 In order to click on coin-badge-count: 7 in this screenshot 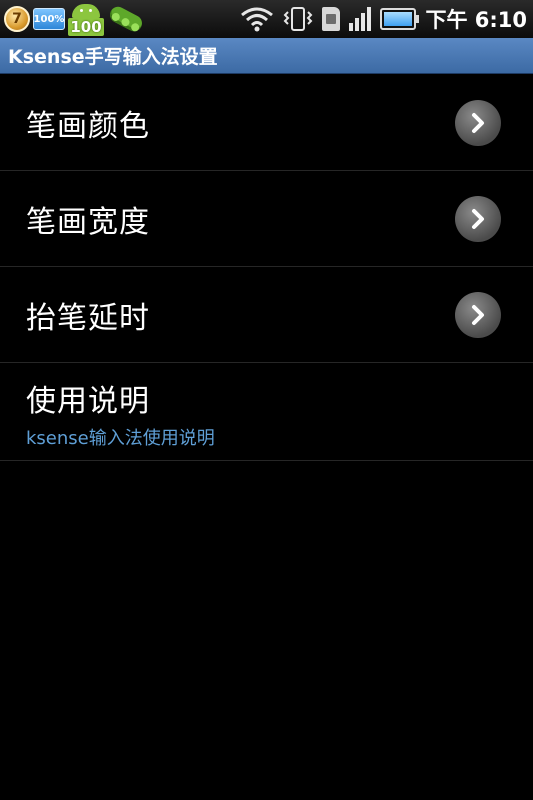, I will do `click(17, 19)`.